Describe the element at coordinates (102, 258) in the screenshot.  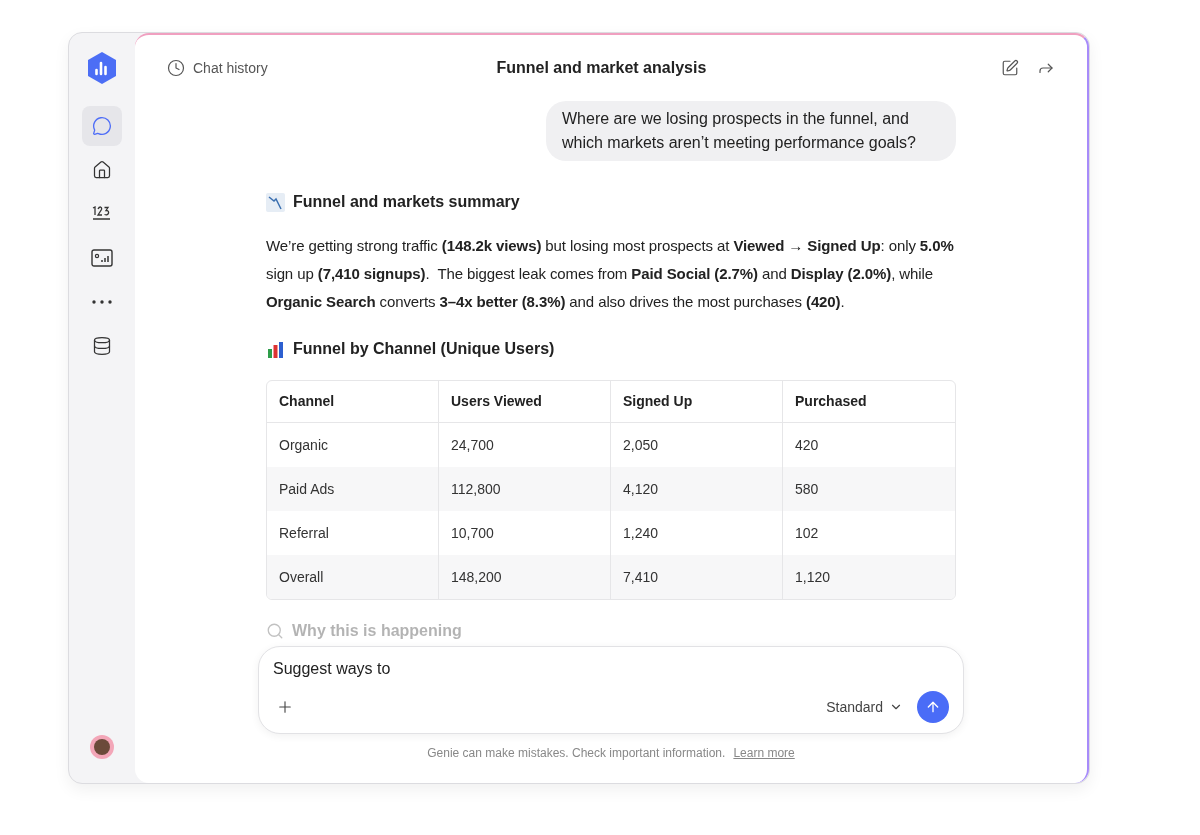
I see `dashboard-icon` at that location.